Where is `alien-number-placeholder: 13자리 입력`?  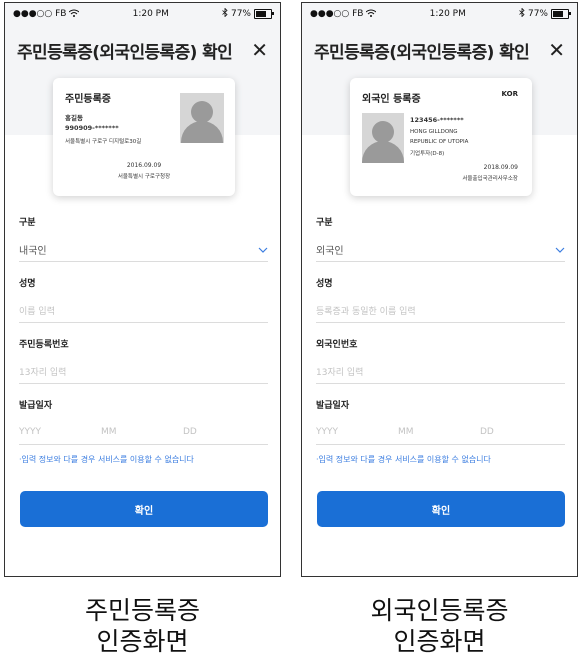 alien-number-placeholder: 13자리 입력 is located at coordinates (340, 372).